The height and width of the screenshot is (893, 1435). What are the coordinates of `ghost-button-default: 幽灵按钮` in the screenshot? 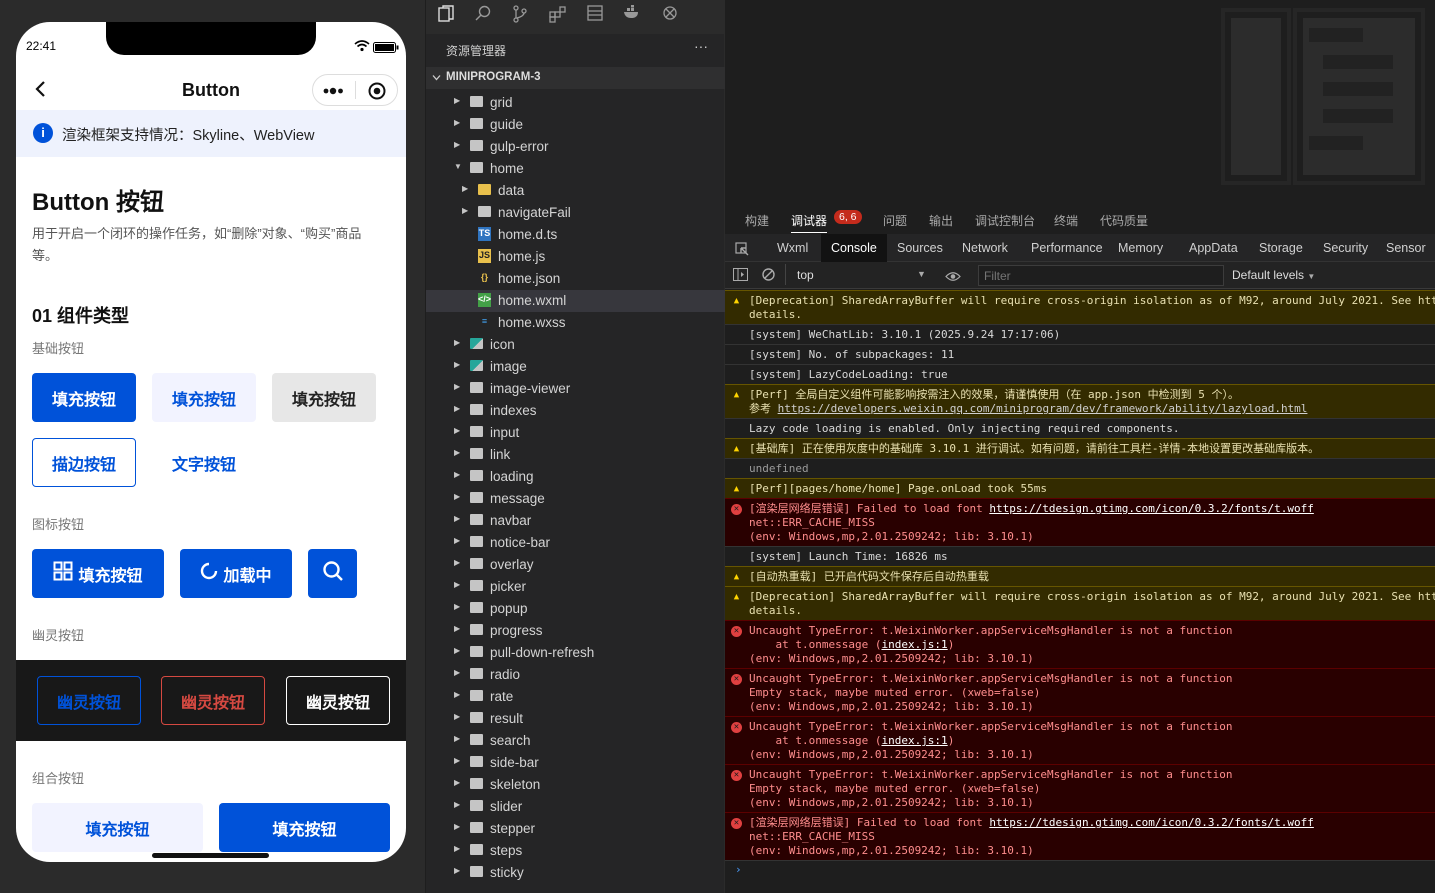 It's located at (338, 700).